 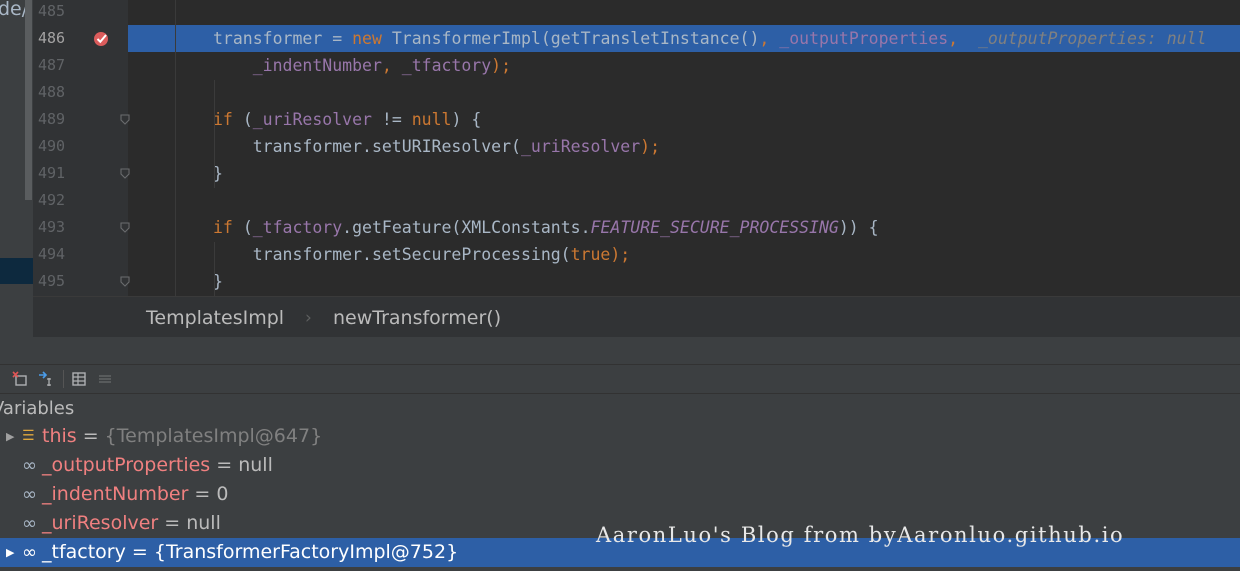 What do you see at coordinates (620, 351) in the screenshot?
I see `panel-splitter` at bounding box center [620, 351].